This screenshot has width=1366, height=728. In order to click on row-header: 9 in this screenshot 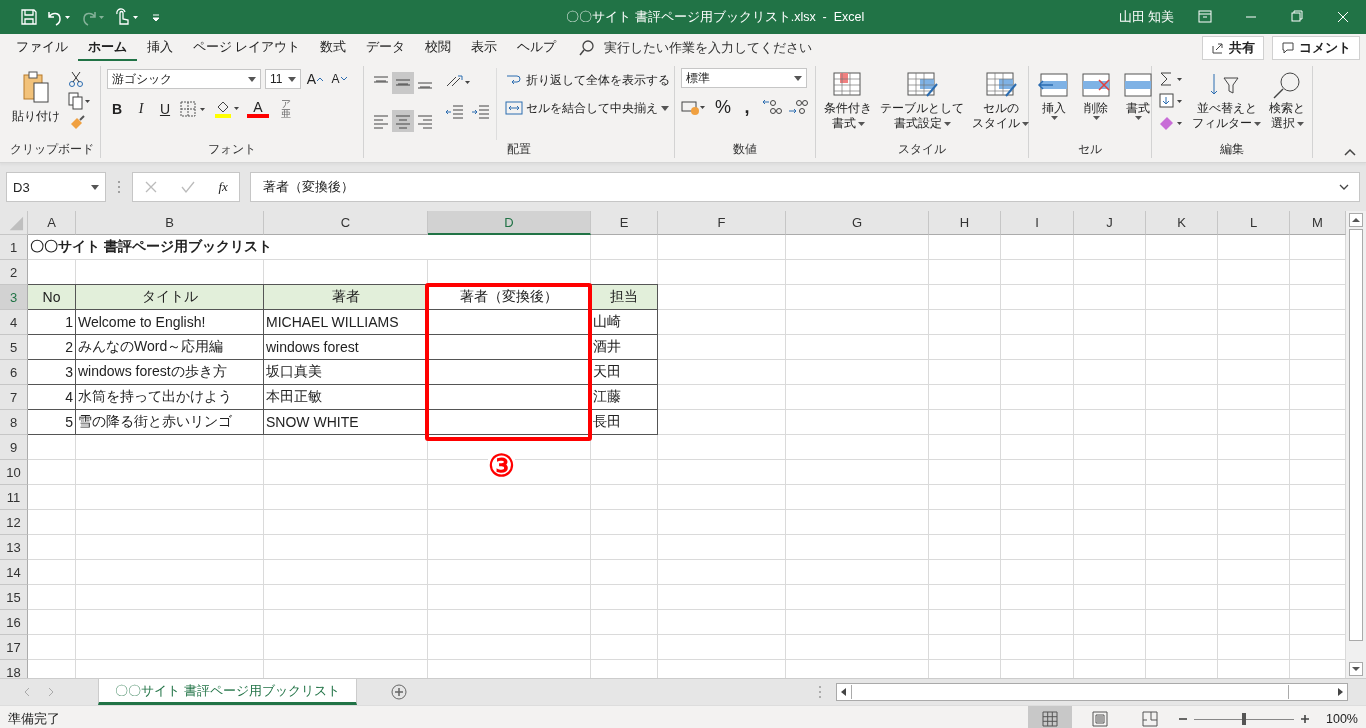, I will do `click(14, 447)`.